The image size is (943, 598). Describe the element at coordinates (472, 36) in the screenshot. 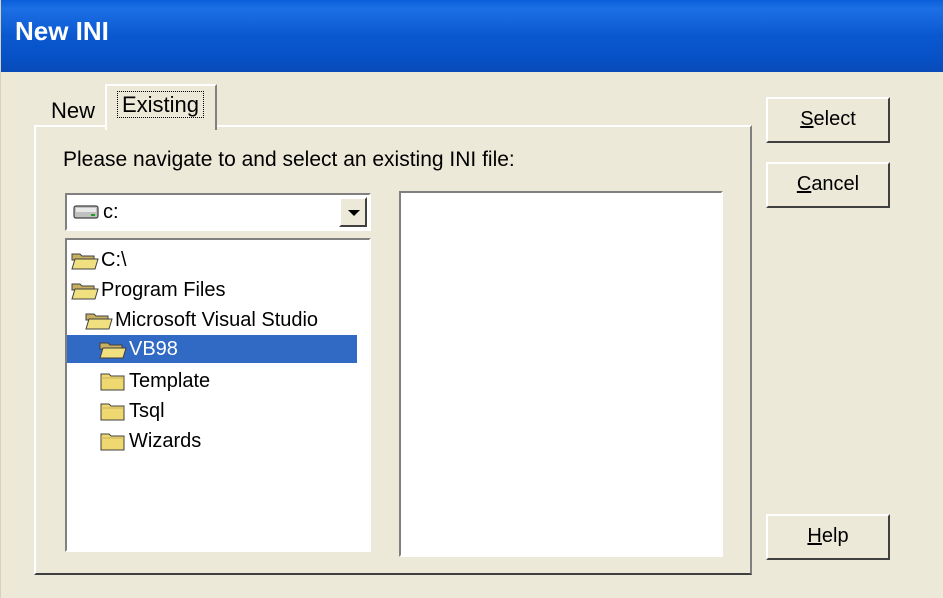

I see `title-bar: New INI` at that location.